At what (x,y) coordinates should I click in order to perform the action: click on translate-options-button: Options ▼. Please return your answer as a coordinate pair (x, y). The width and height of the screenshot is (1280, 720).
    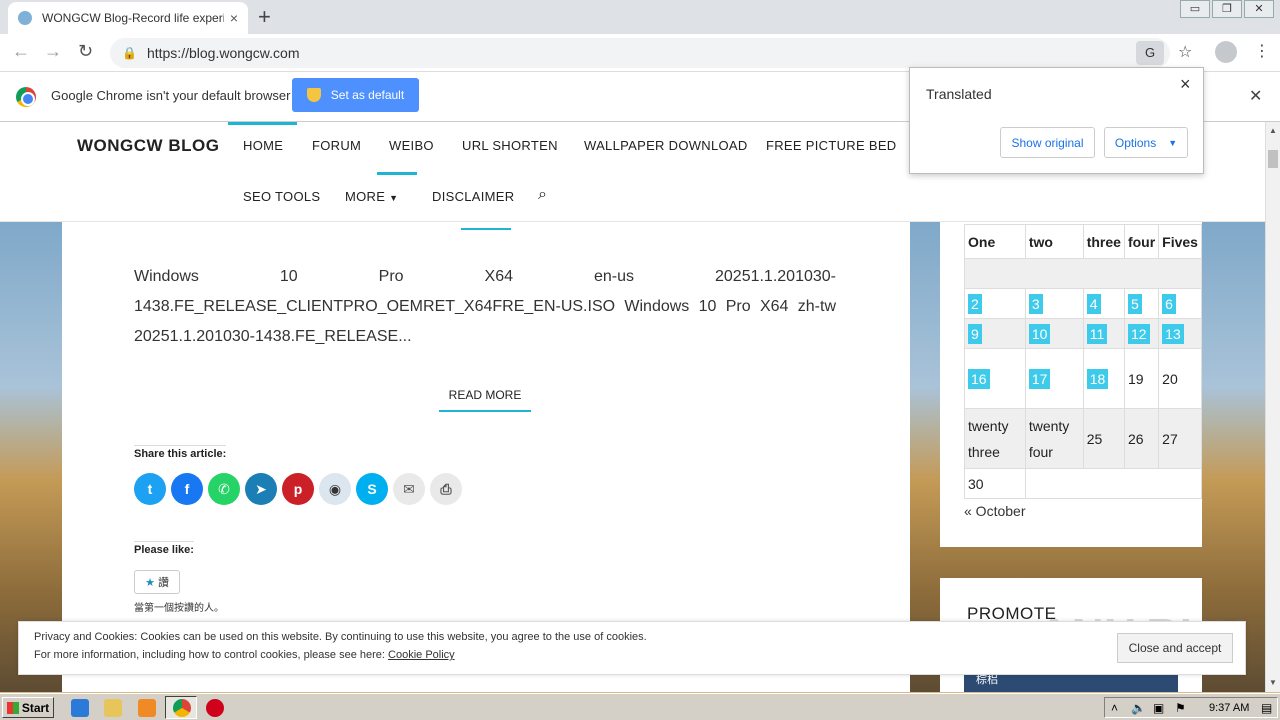
    Looking at the image, I should click on (1146, 142).